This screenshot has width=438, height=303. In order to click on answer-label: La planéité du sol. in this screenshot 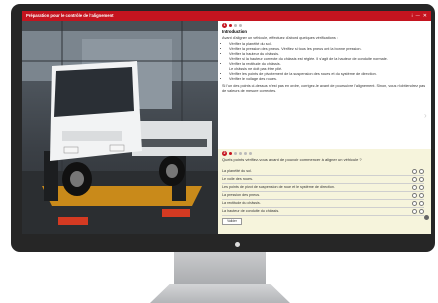, I will do `click(237, 171)`.